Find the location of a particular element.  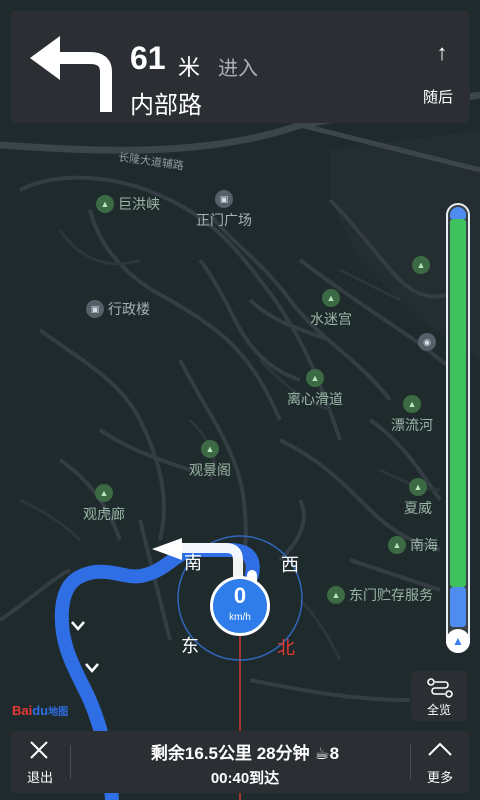

turn-left-icon is located at coordinates (71, 74).